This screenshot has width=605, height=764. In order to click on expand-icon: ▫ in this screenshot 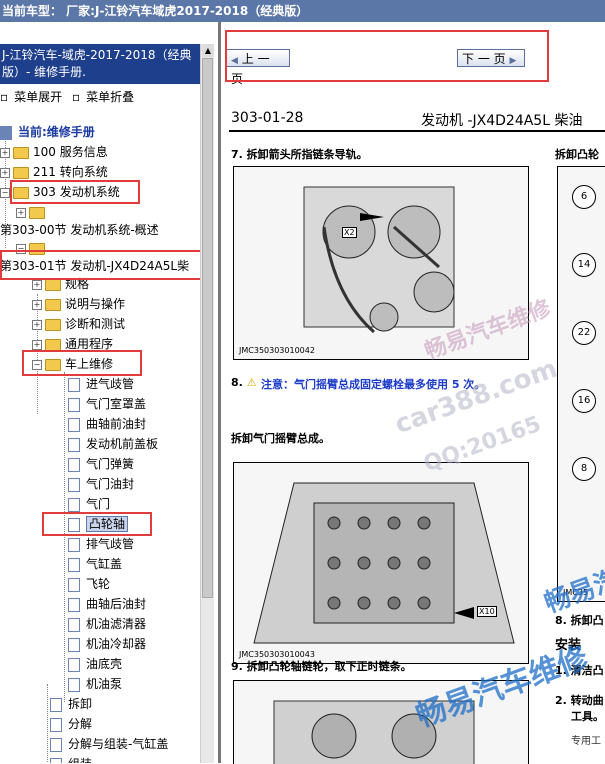, I will do `click(4, 97)`.